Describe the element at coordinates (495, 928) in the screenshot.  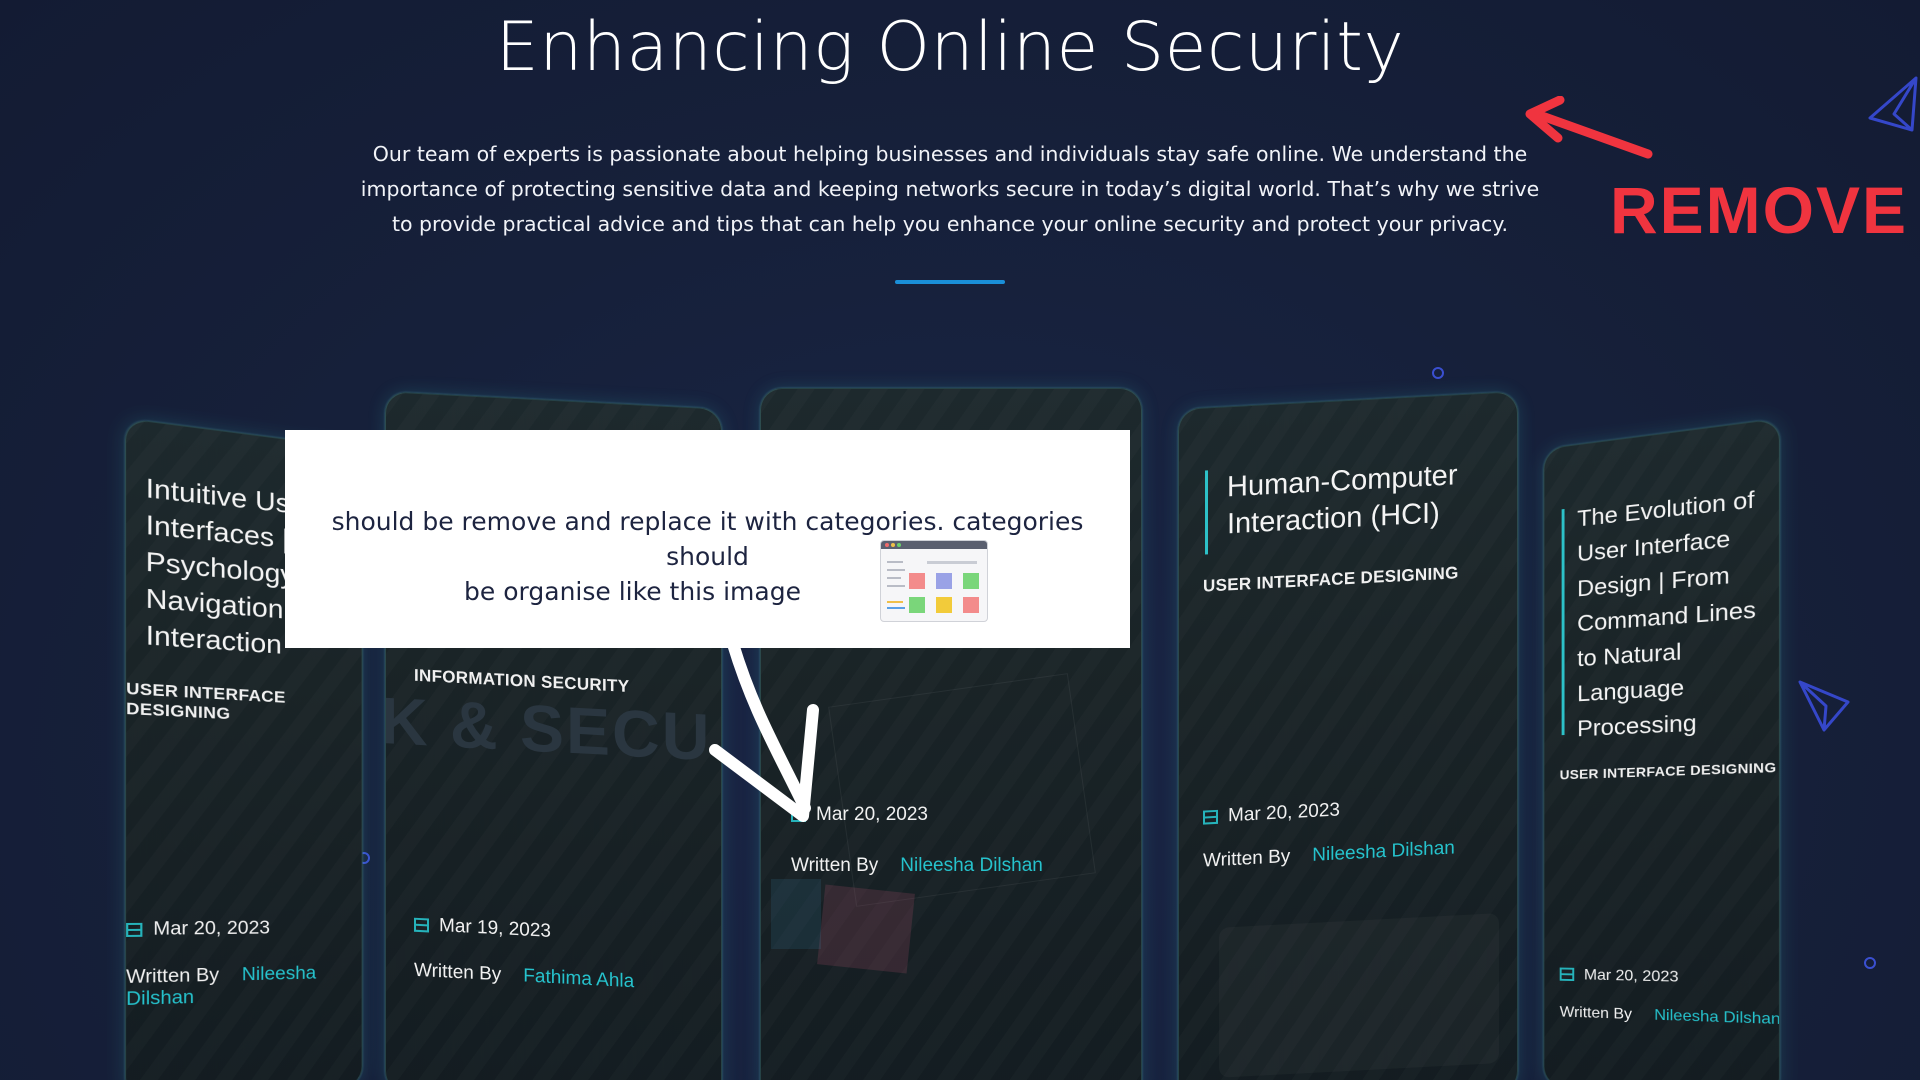
I see `card-date-text: Mar 19, 2023` at that location.